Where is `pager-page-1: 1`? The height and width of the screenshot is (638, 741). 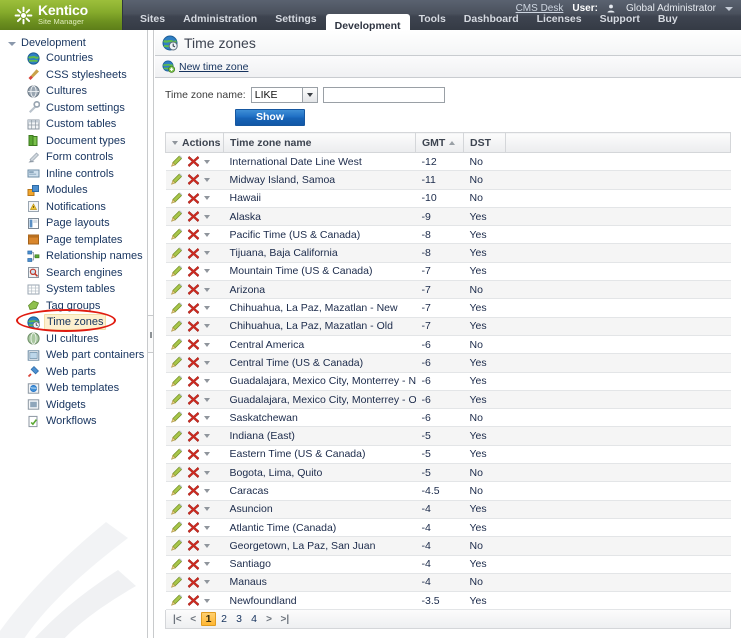
pager-page-1: 1 is located at coordinates (208, 619).